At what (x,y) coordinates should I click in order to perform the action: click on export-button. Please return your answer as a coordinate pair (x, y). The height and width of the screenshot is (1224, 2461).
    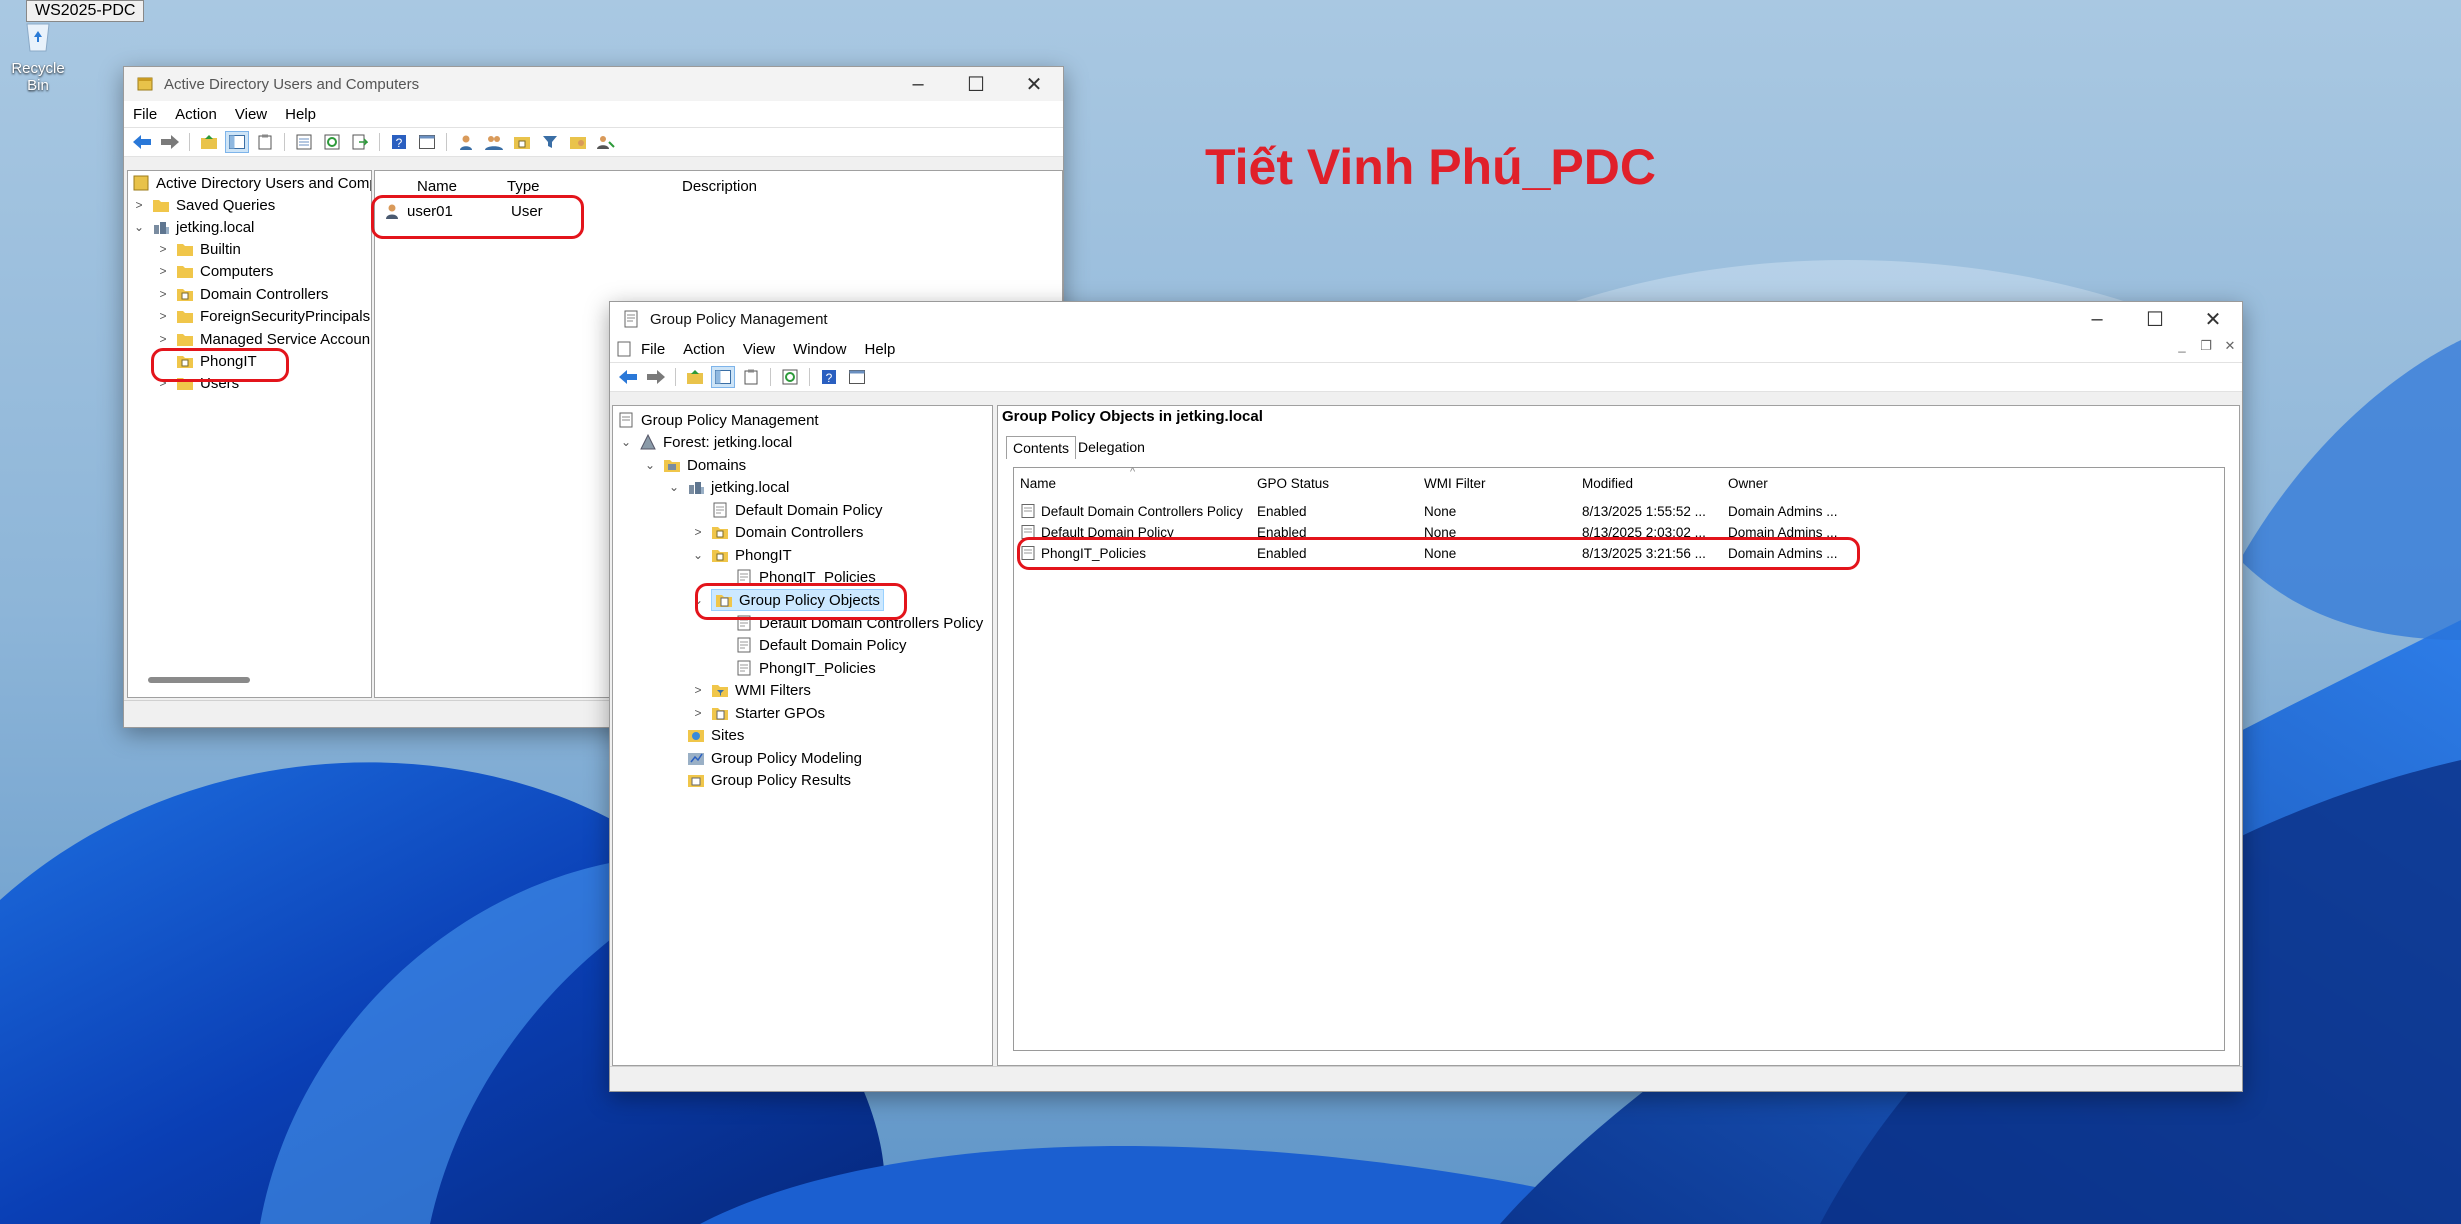
    Looking at the image, I should click on (360, 142).